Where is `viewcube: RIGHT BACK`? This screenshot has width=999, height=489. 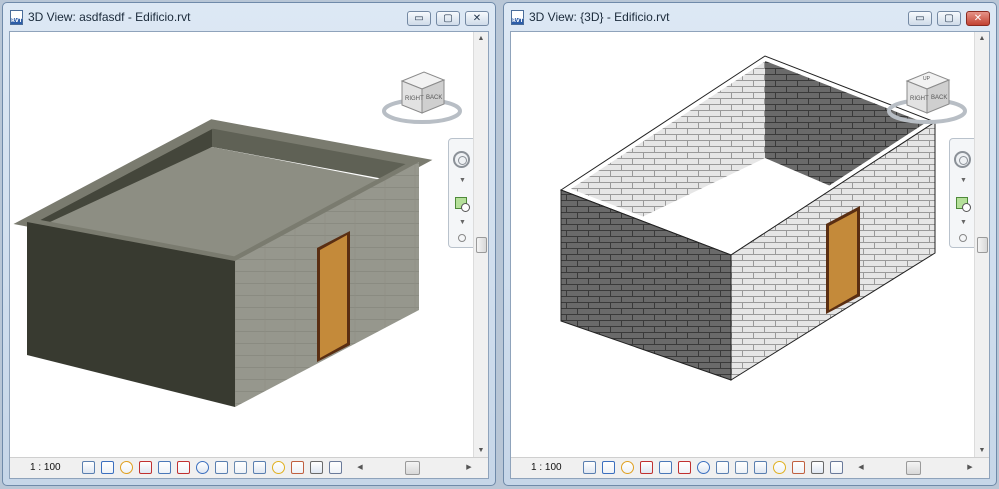
viewcube: RIGHT BACK is located at coordinates (422, 97).